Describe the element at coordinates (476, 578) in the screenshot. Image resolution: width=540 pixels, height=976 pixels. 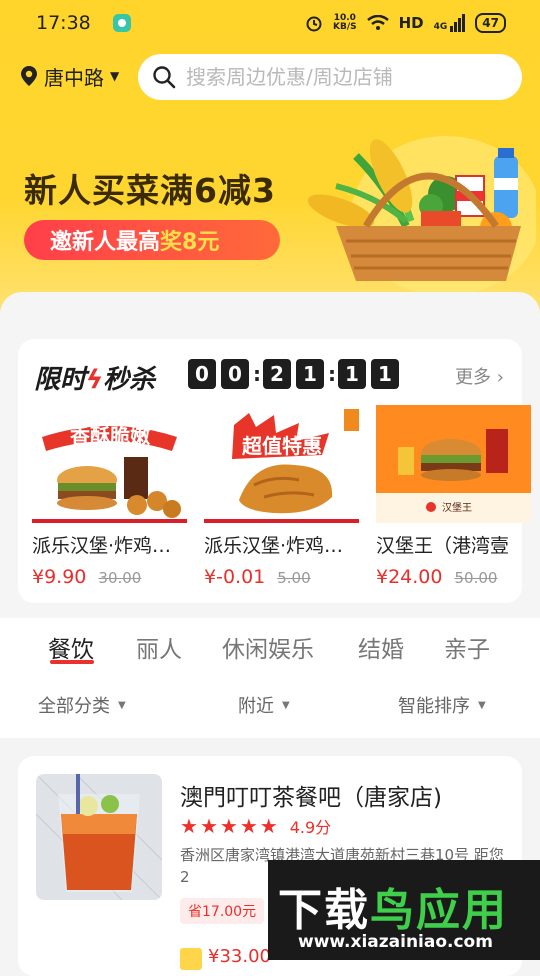
I see `deal-original-price: 50.00` at that location.